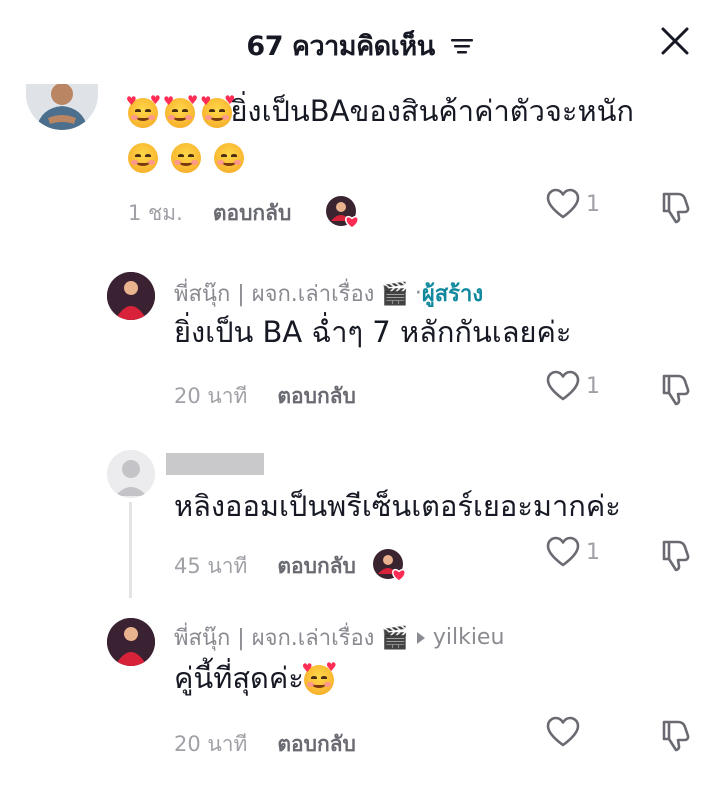 Image resolution: width=720 pixels, height=787 pixels. Describe the element at coordinates (675, 41) in the screenshot. I see `close-icon` at that location.